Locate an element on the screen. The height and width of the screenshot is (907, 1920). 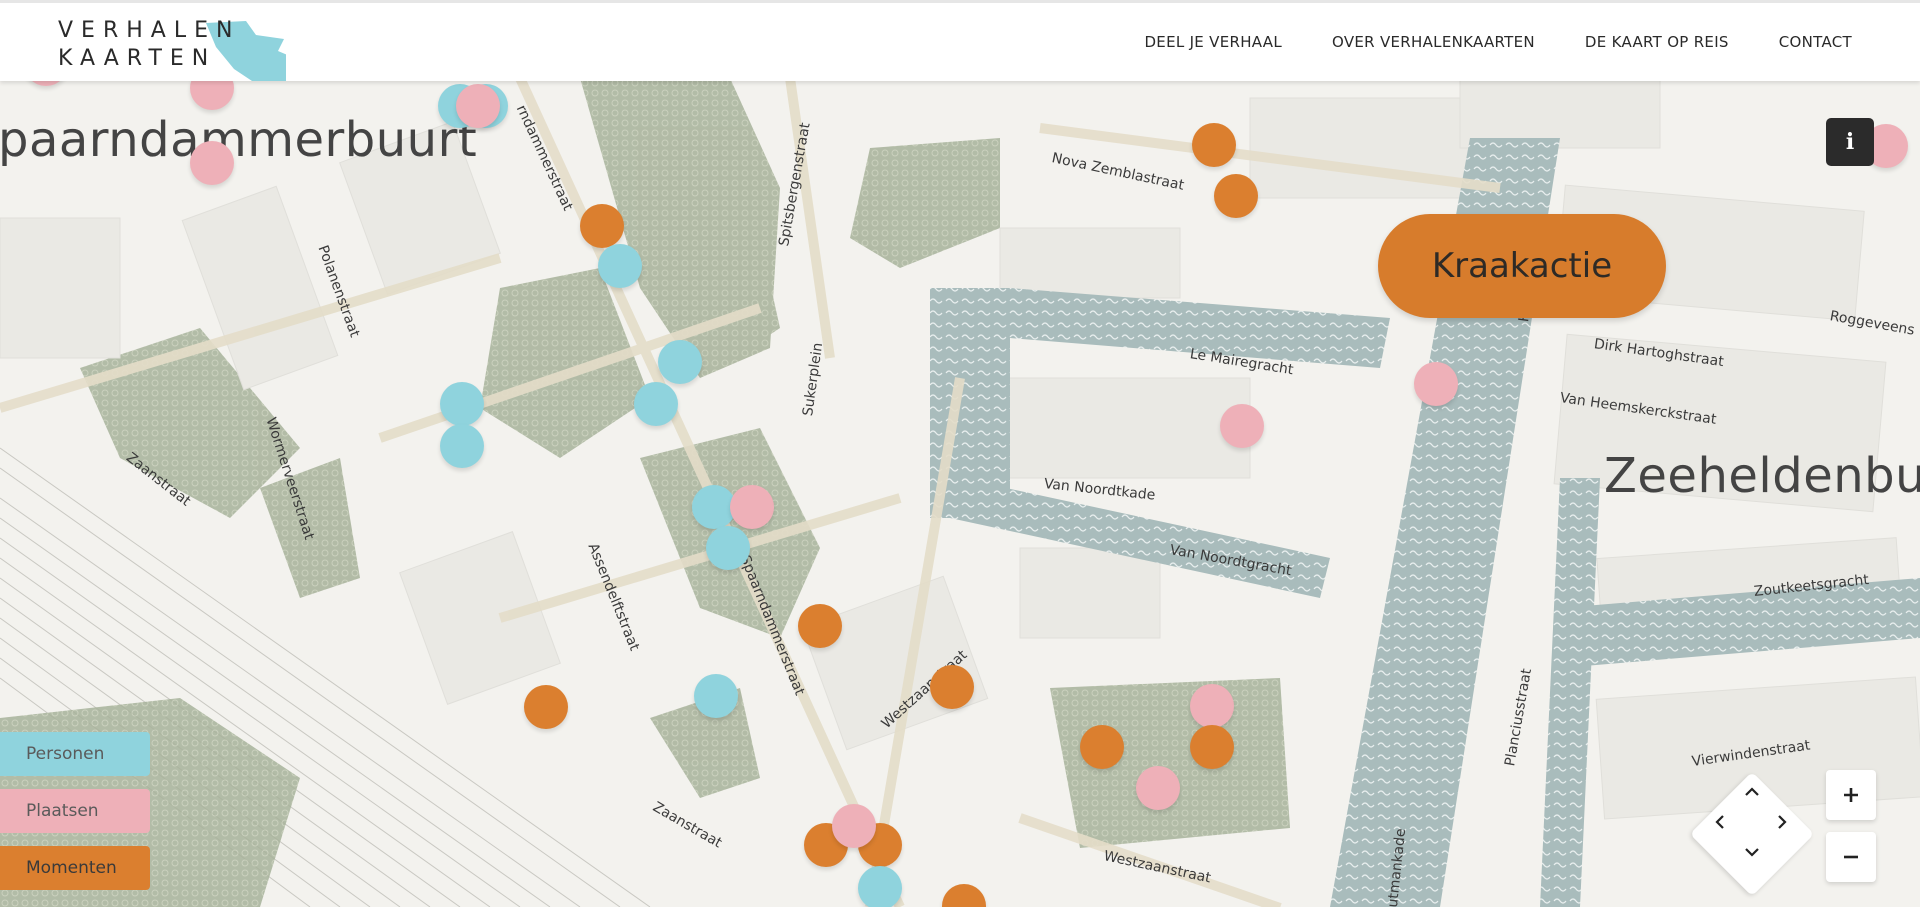
chevron-up-icon is located at coordinates (1752, 791).